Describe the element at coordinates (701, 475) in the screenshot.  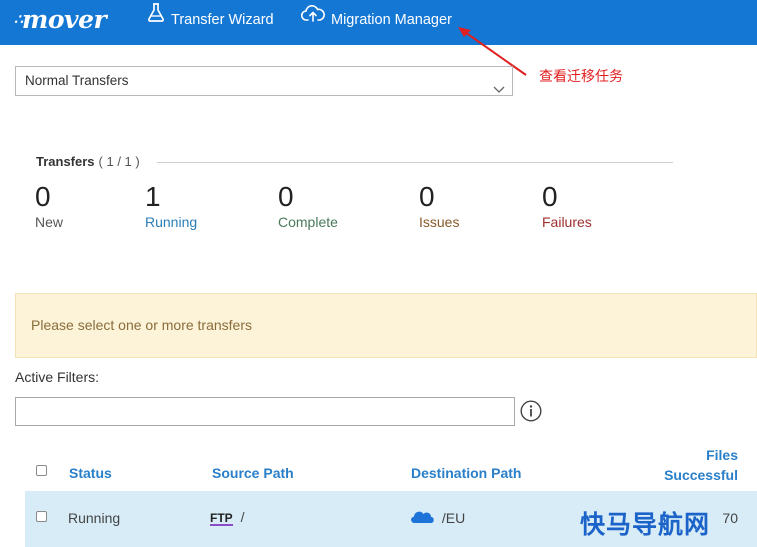
I see `files-header-line2: Successful` at that location.